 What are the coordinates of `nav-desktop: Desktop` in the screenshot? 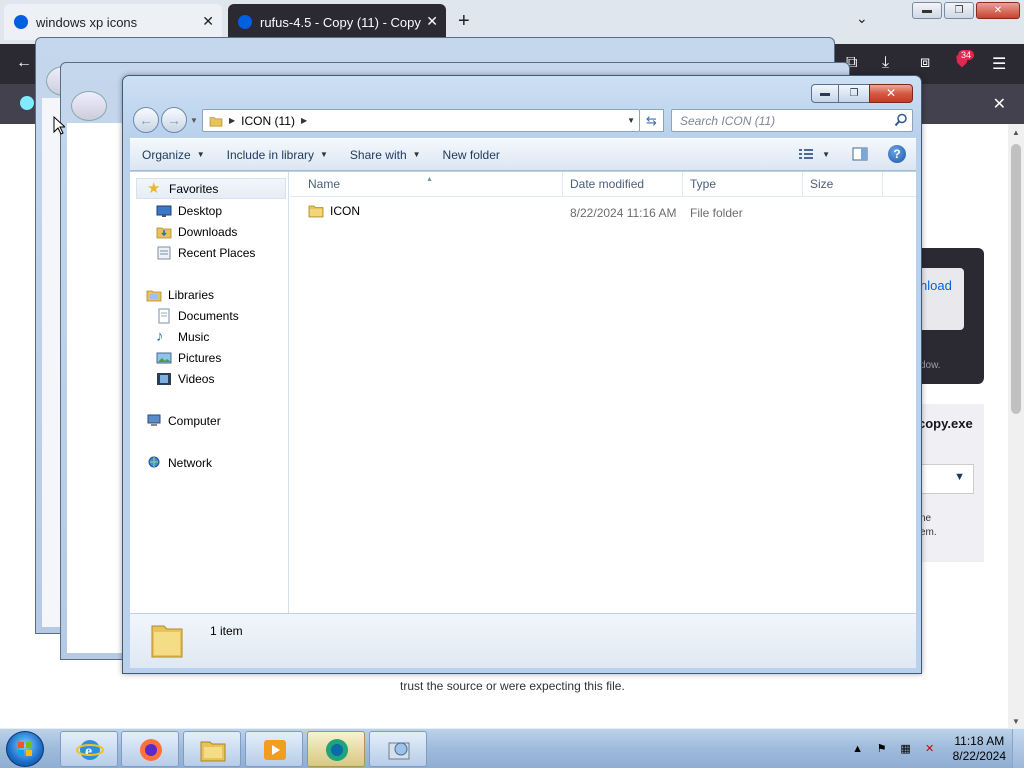 It's located at (189, 210).